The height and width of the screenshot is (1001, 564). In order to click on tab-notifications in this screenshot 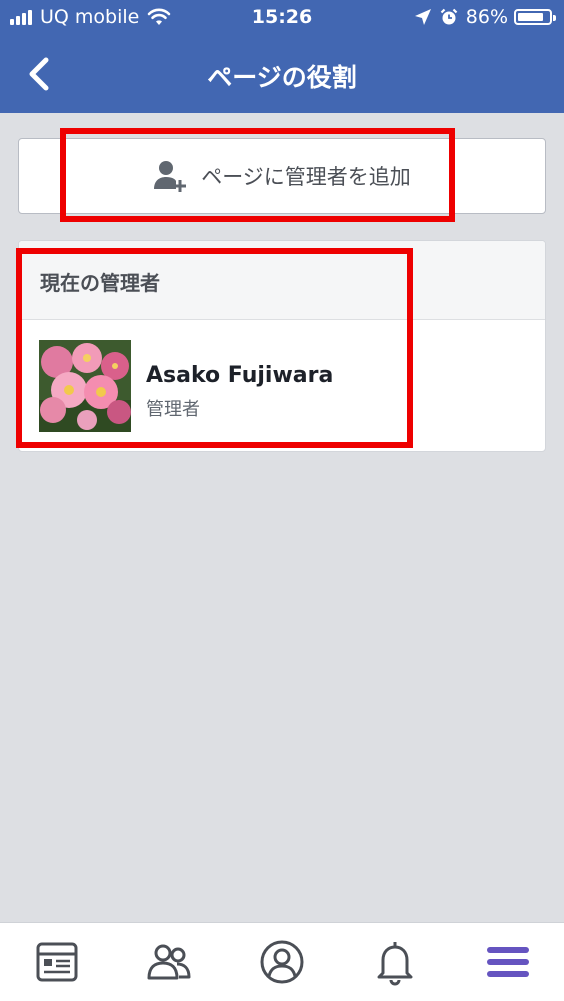, I will do `click(395, 962)`.